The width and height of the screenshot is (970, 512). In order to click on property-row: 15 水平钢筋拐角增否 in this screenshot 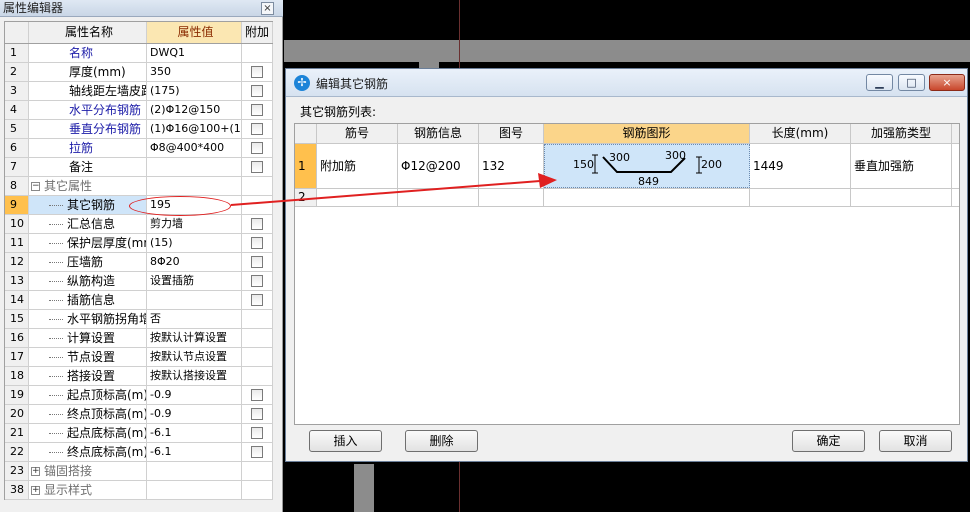, I will do `click(139, 319)`.